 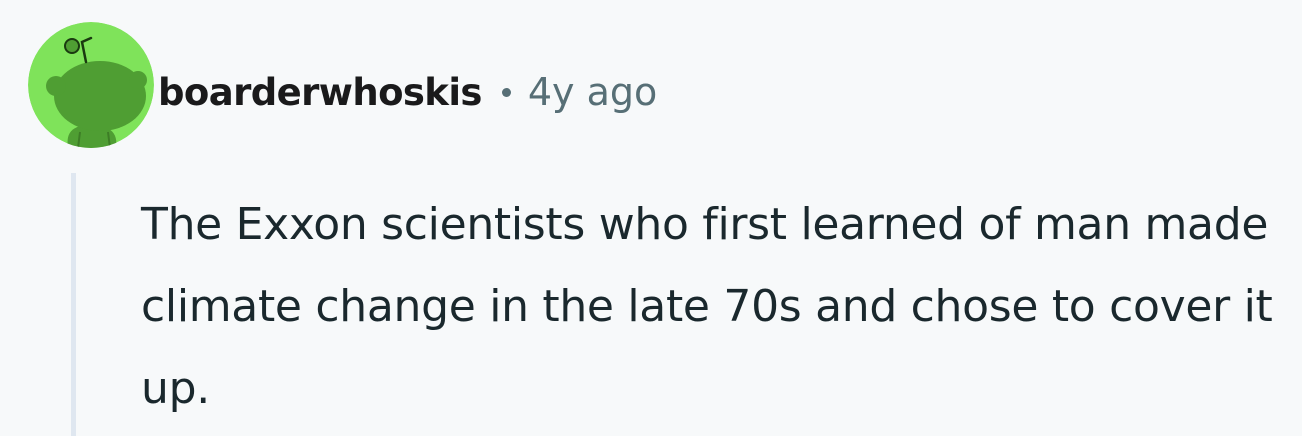 I want to click on avatar, so click(x=91, y=85).